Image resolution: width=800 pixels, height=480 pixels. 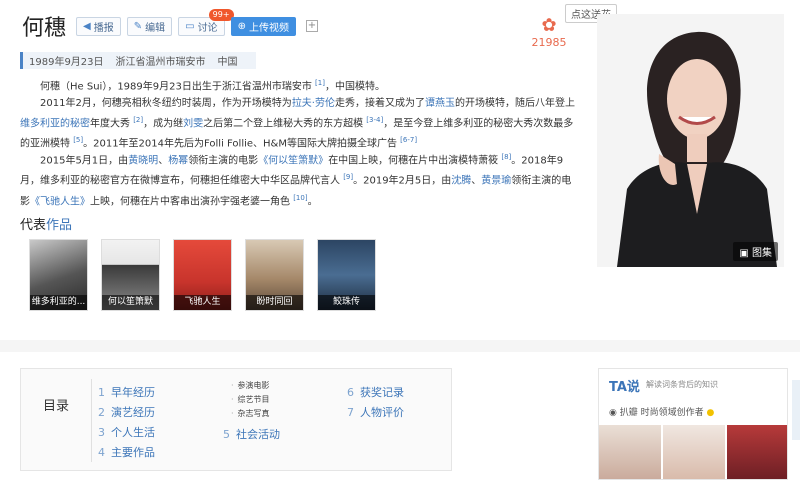 I want to click on author-avatar-icon: ◉, so click(x=614, y=413).